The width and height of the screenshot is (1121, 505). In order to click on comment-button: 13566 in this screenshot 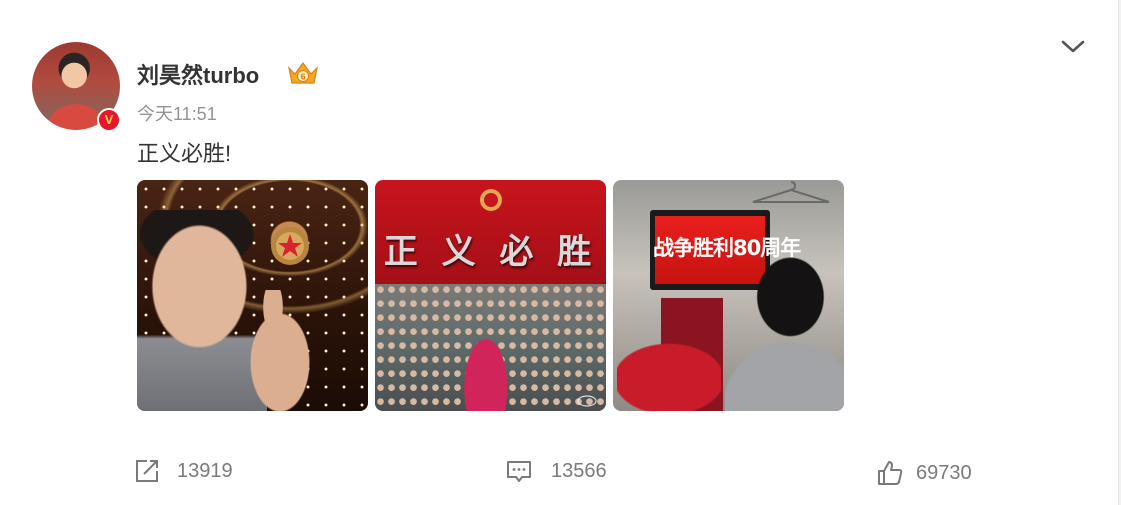, I will do `click(556, 471)`.